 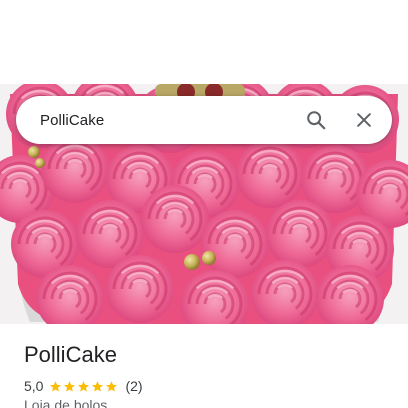 What do you see at coordinates (70, 355) in the screenshot?
I see `place-title: PolliCake` at bounding box center [70, 355].